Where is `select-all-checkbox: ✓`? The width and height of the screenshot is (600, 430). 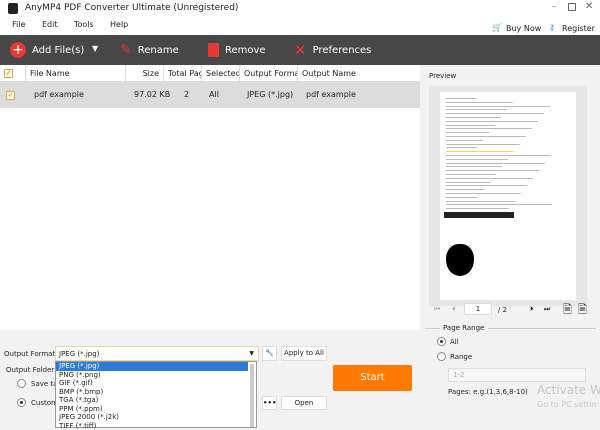 select-all-checkbox: ✓ is located at coordinates (8, 73).